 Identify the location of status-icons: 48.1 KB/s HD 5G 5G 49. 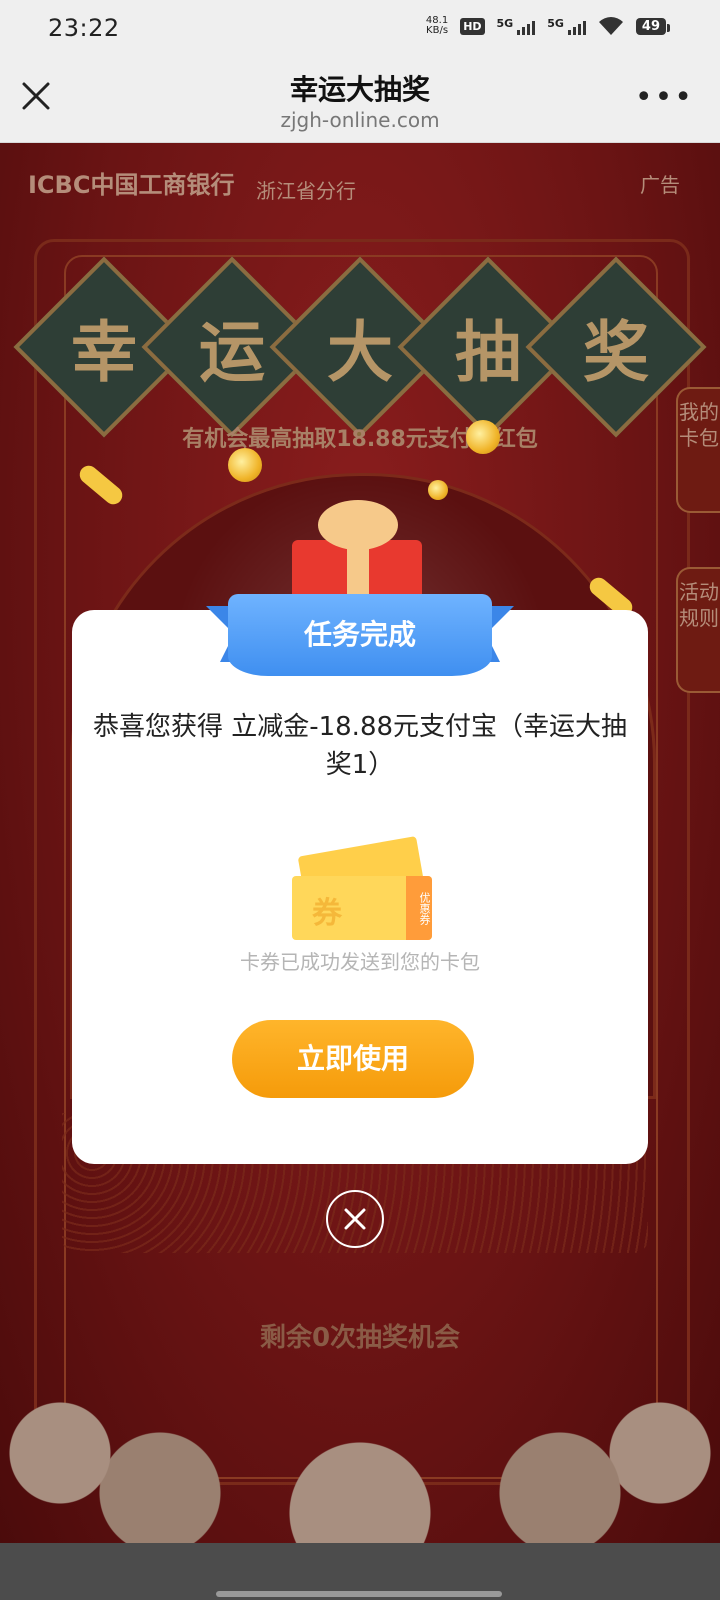
(548, 26).